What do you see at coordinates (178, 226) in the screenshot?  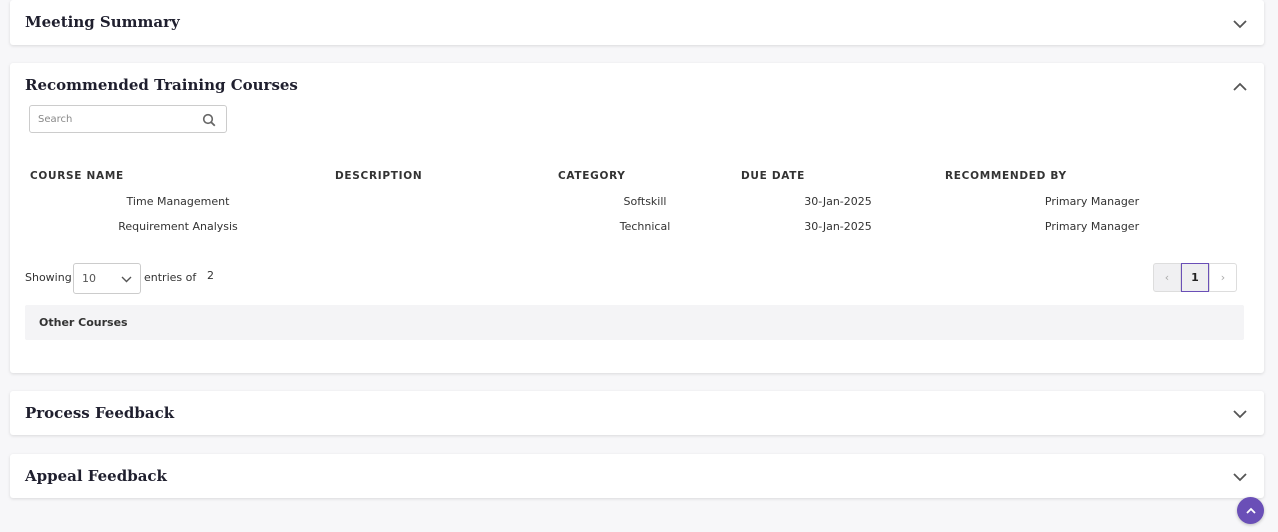 I see `cell-course-name: Requirement Analysis` at bounding box center [178, 226].